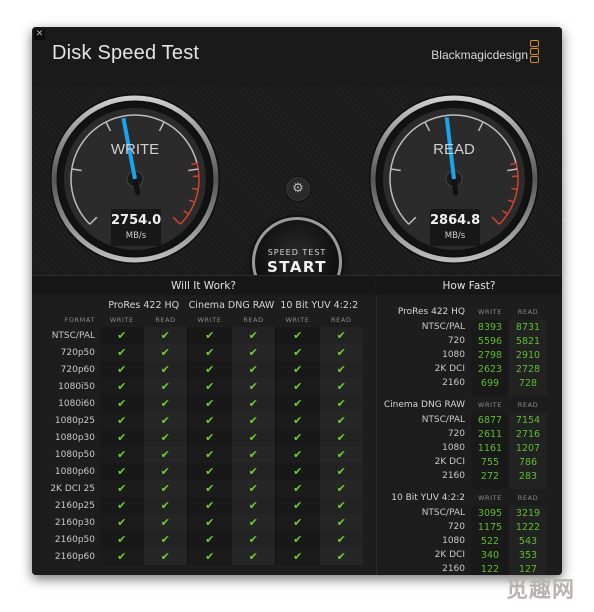  I want to click on format-label: 1080p60, so click(74, 471).